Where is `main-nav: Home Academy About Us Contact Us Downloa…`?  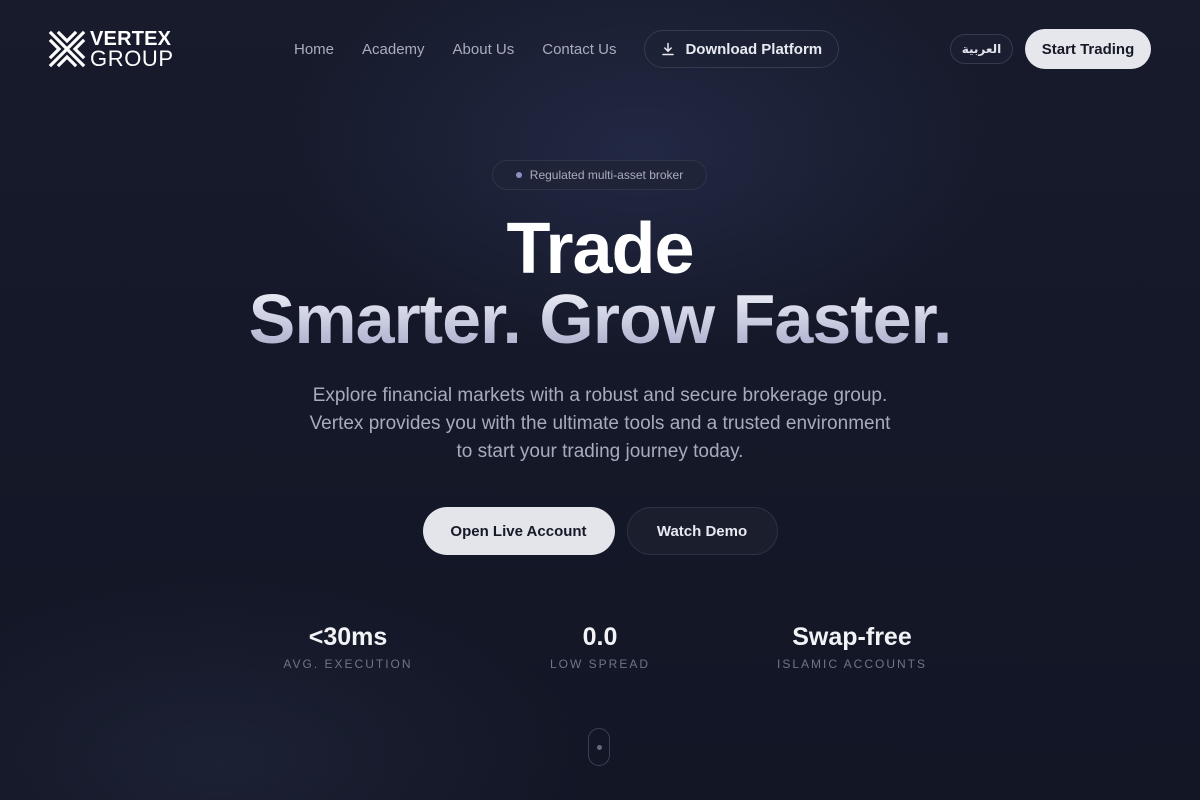
main-nav: Home Academy About Us Contact Us Downloa… is located at coordinates (567, 49).